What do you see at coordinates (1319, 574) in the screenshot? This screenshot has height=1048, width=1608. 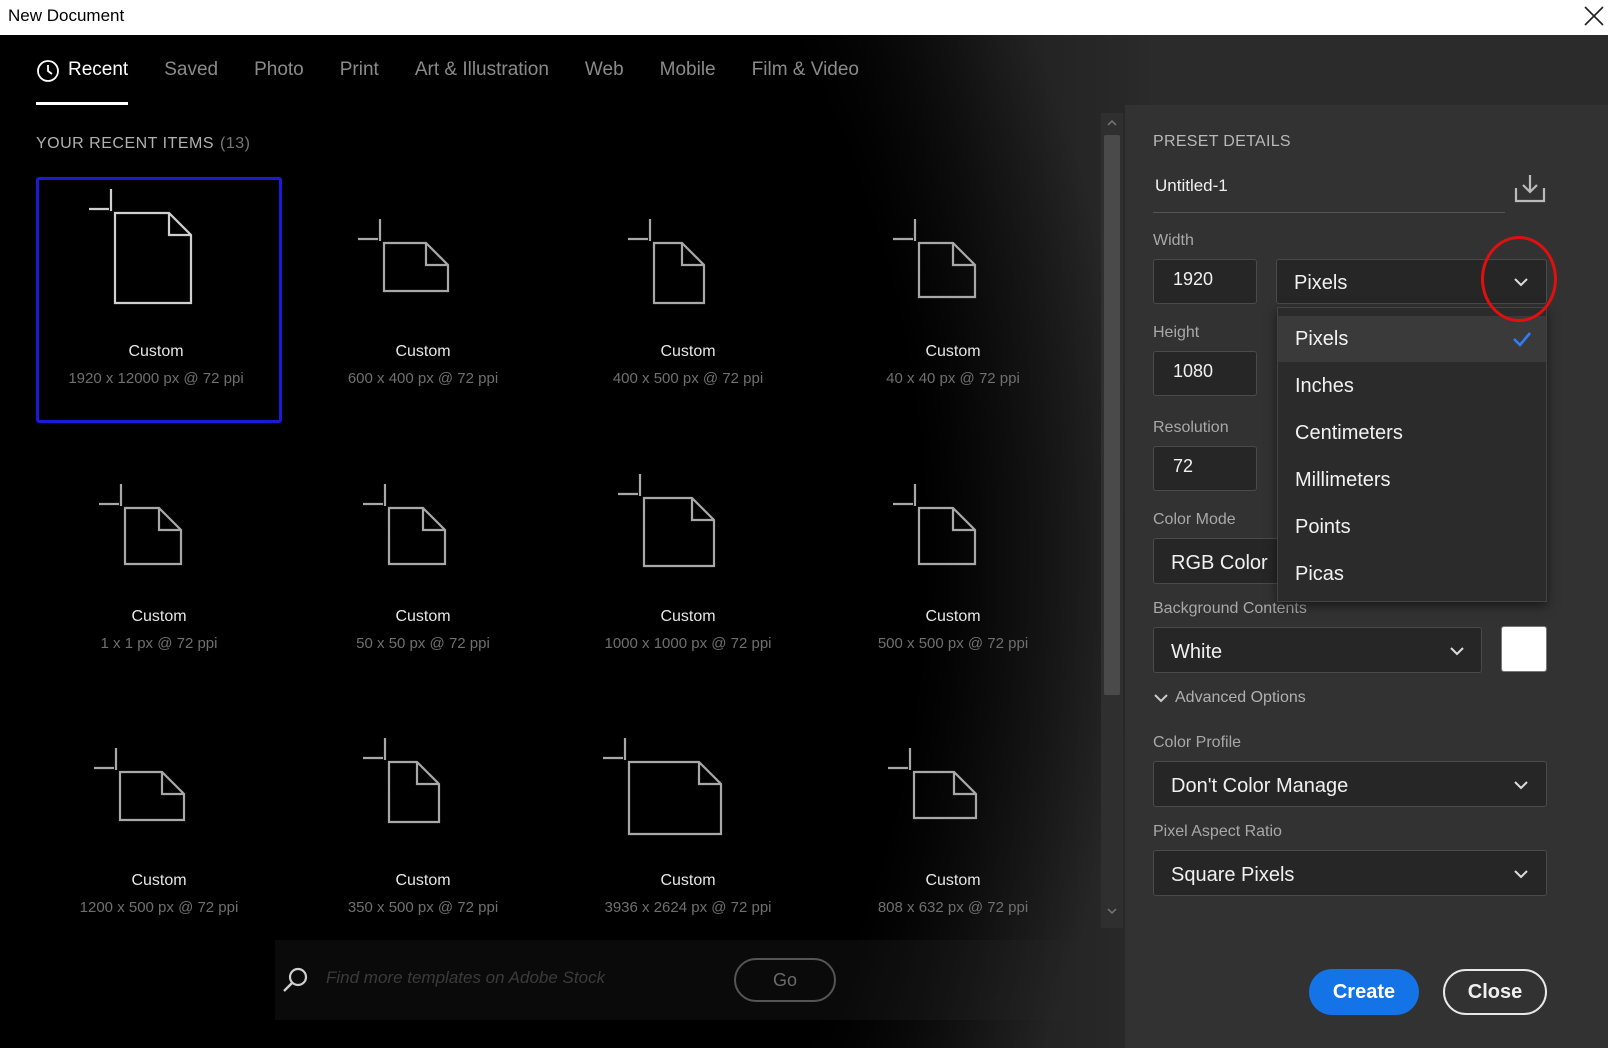 I see `menu-item-label: Picas` at bounding box center [1319, 574].